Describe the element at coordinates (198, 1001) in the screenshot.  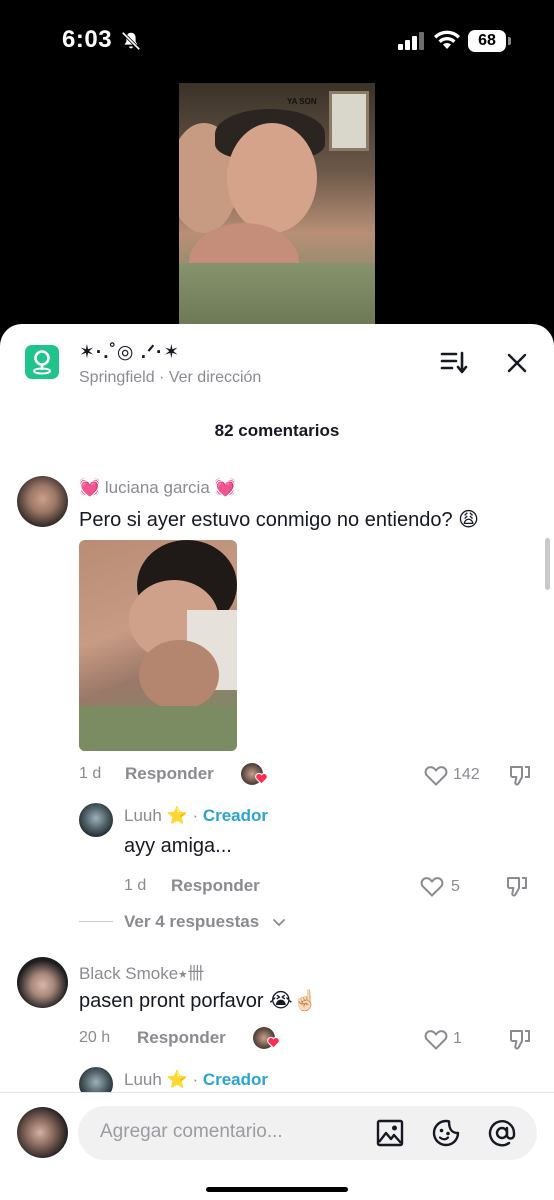
I see `comment-text: pasen pront porfavor 😭☝🏻` at that location.